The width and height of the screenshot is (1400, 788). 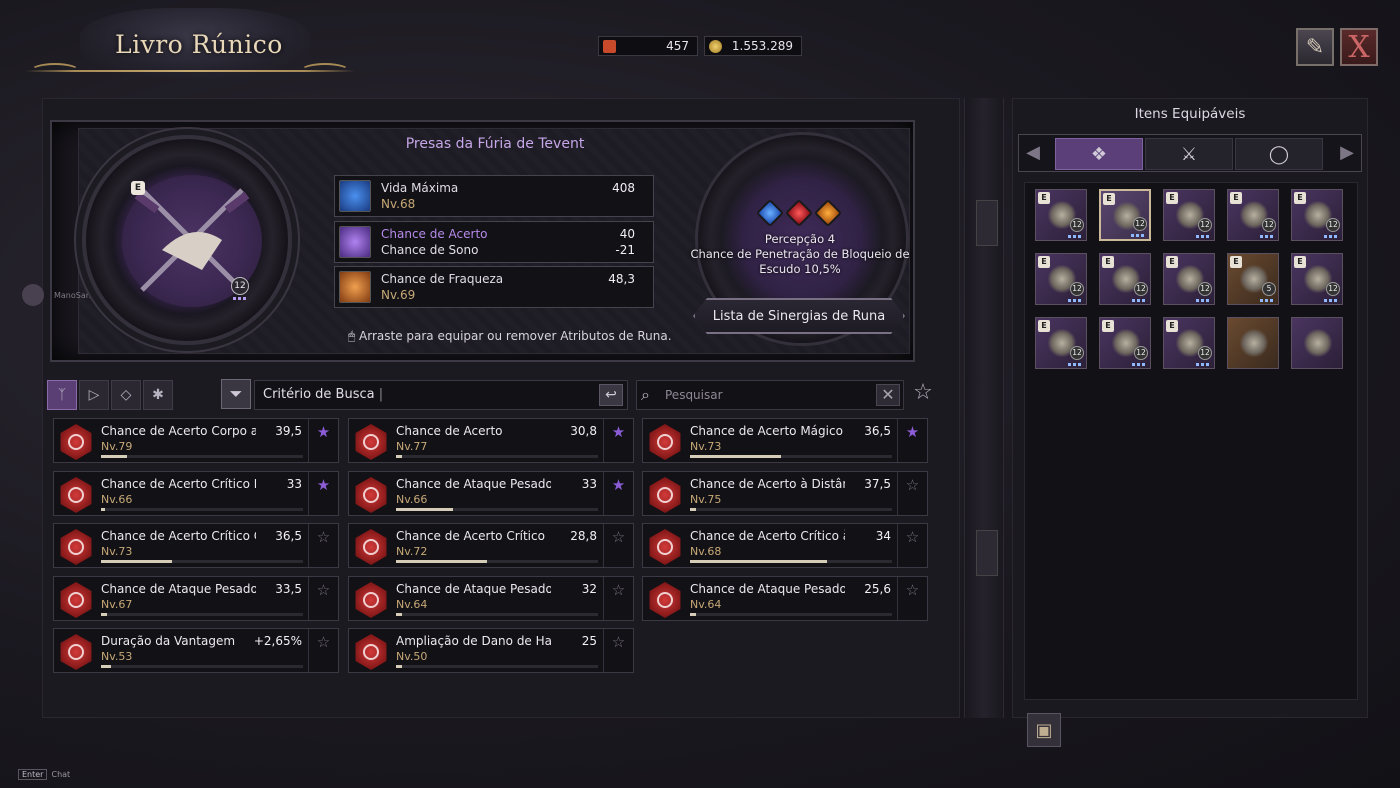 What do you see at coordinates (1315, 47) in the screenshot?
I see `codex-button: ✎` at bounding box center [1315, 47].